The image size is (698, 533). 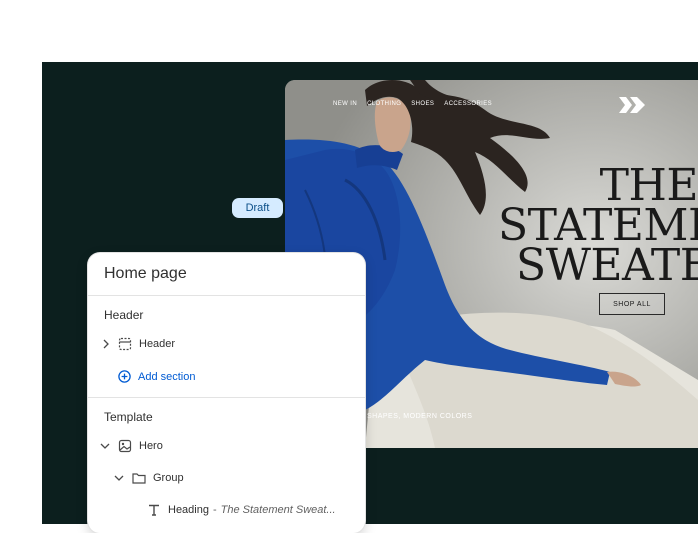 I want to click on text-type-icon, so click(x=154, y=510).